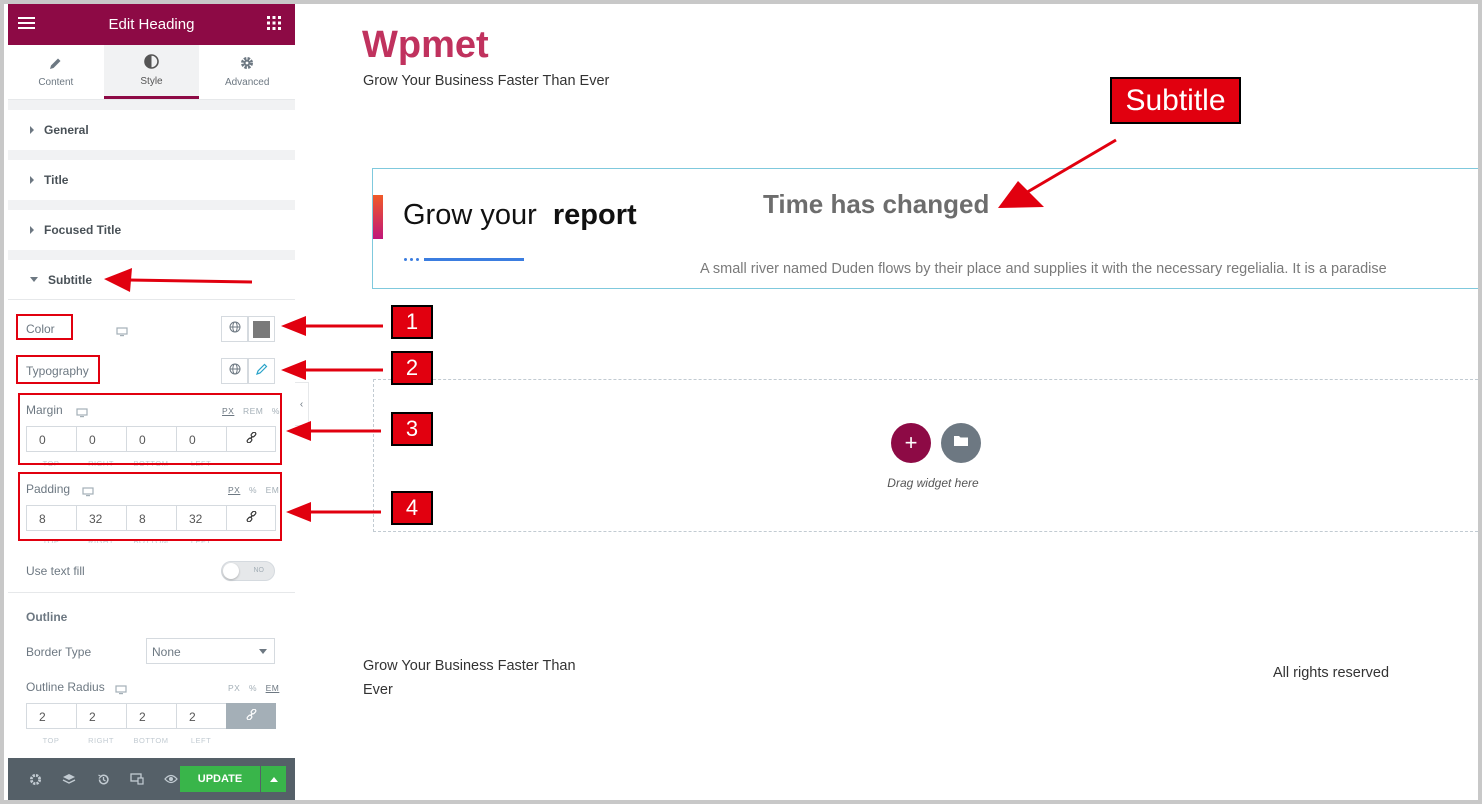 The width and height of the screenshot is (1482, 804). I want to click on arrow-to-margin, so click(333, 431).